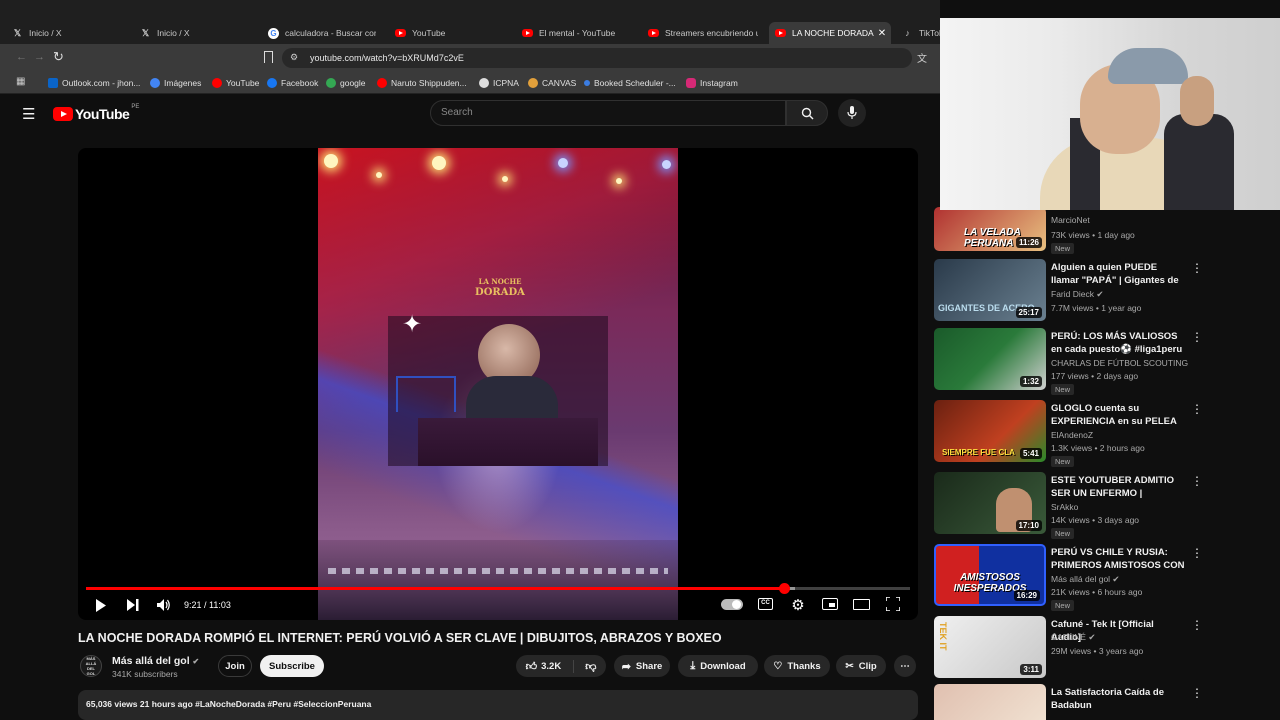 This screenshot has height=720, width=1280. Describe the element at coordinates (235, 83) in the screenshot. I see `bookmark-youtube: YouTube` at that location.